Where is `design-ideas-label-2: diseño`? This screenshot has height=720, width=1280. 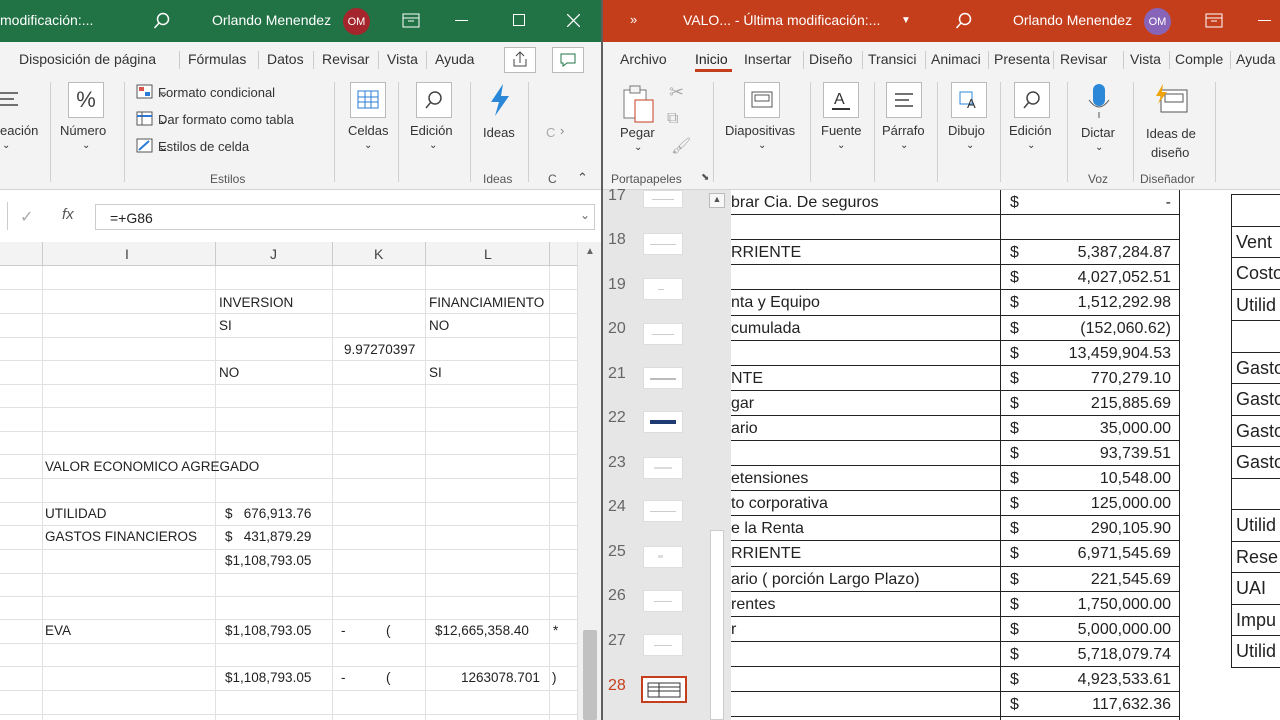
design-ideas-label-2: diseño is located at coordinates (1170, 152).